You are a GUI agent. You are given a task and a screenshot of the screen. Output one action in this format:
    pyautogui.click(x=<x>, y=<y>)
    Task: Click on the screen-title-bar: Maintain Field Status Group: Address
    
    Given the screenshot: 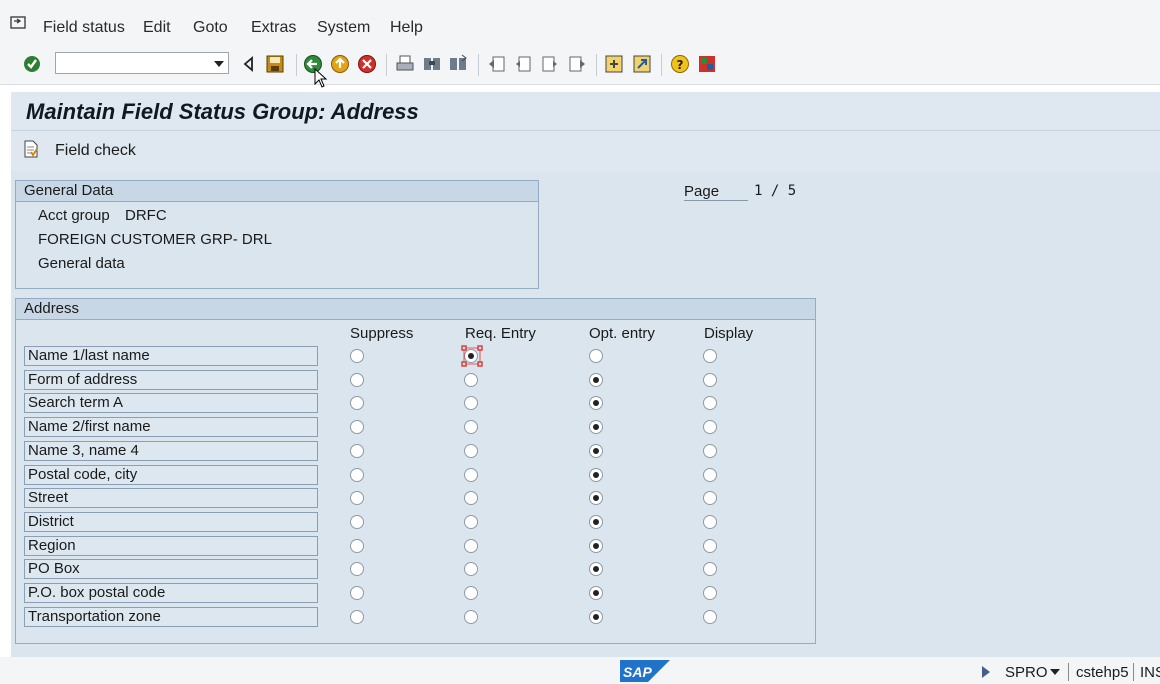 What is the action you would take?
    pyautogui.click(x=585, y=111)
    